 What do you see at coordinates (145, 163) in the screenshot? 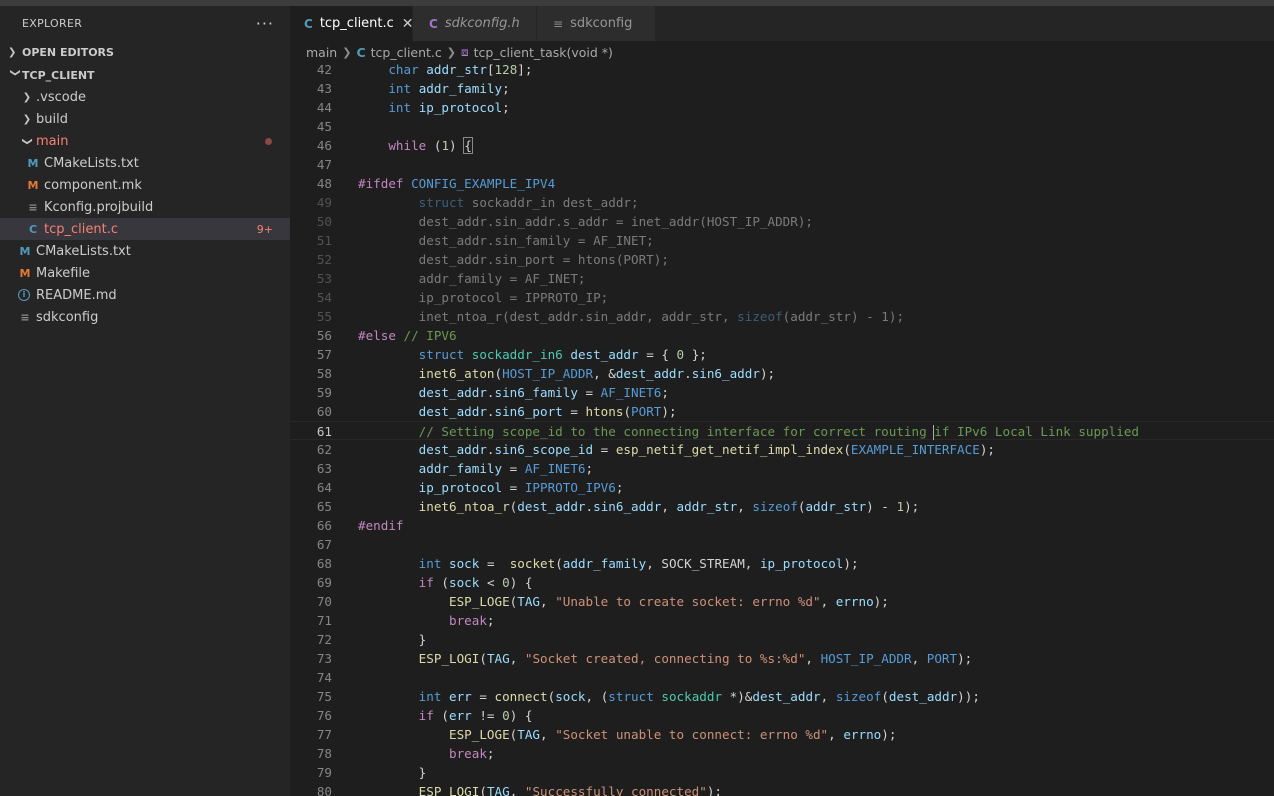
I see `tree-item-main-cmakelists: M CMakeLists.txt` at bounding box center [145, 163].